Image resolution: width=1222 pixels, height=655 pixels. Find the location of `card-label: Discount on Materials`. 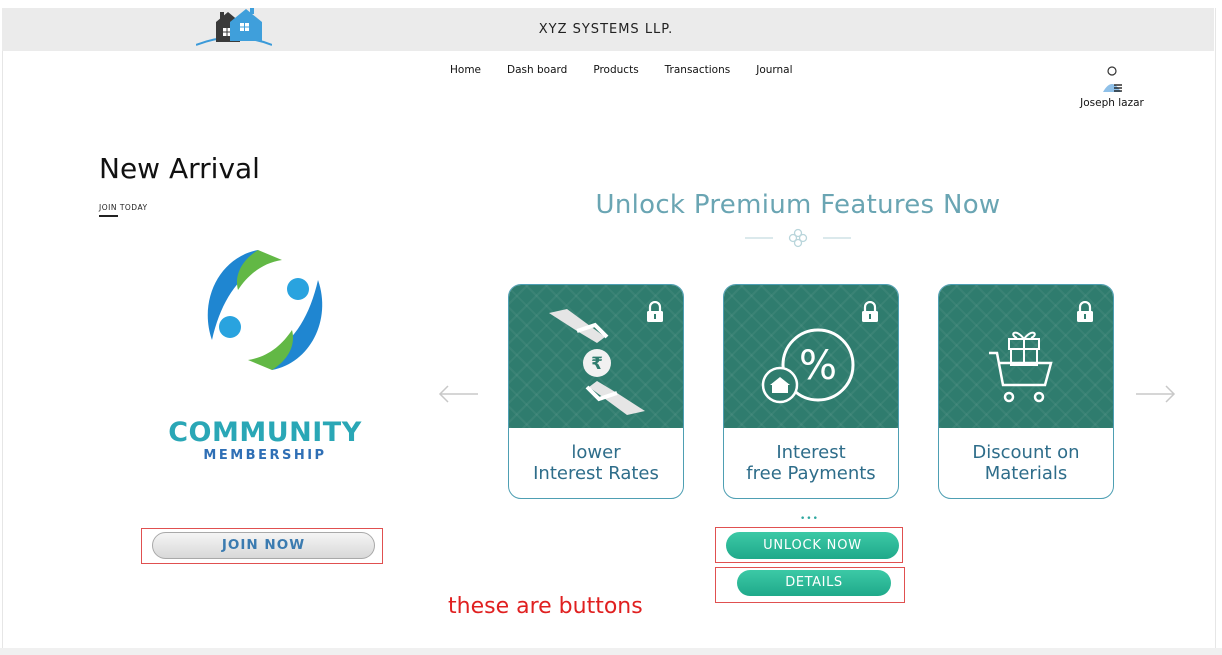

card-label: Discount on Materials is located at coordinates (1026, 463).